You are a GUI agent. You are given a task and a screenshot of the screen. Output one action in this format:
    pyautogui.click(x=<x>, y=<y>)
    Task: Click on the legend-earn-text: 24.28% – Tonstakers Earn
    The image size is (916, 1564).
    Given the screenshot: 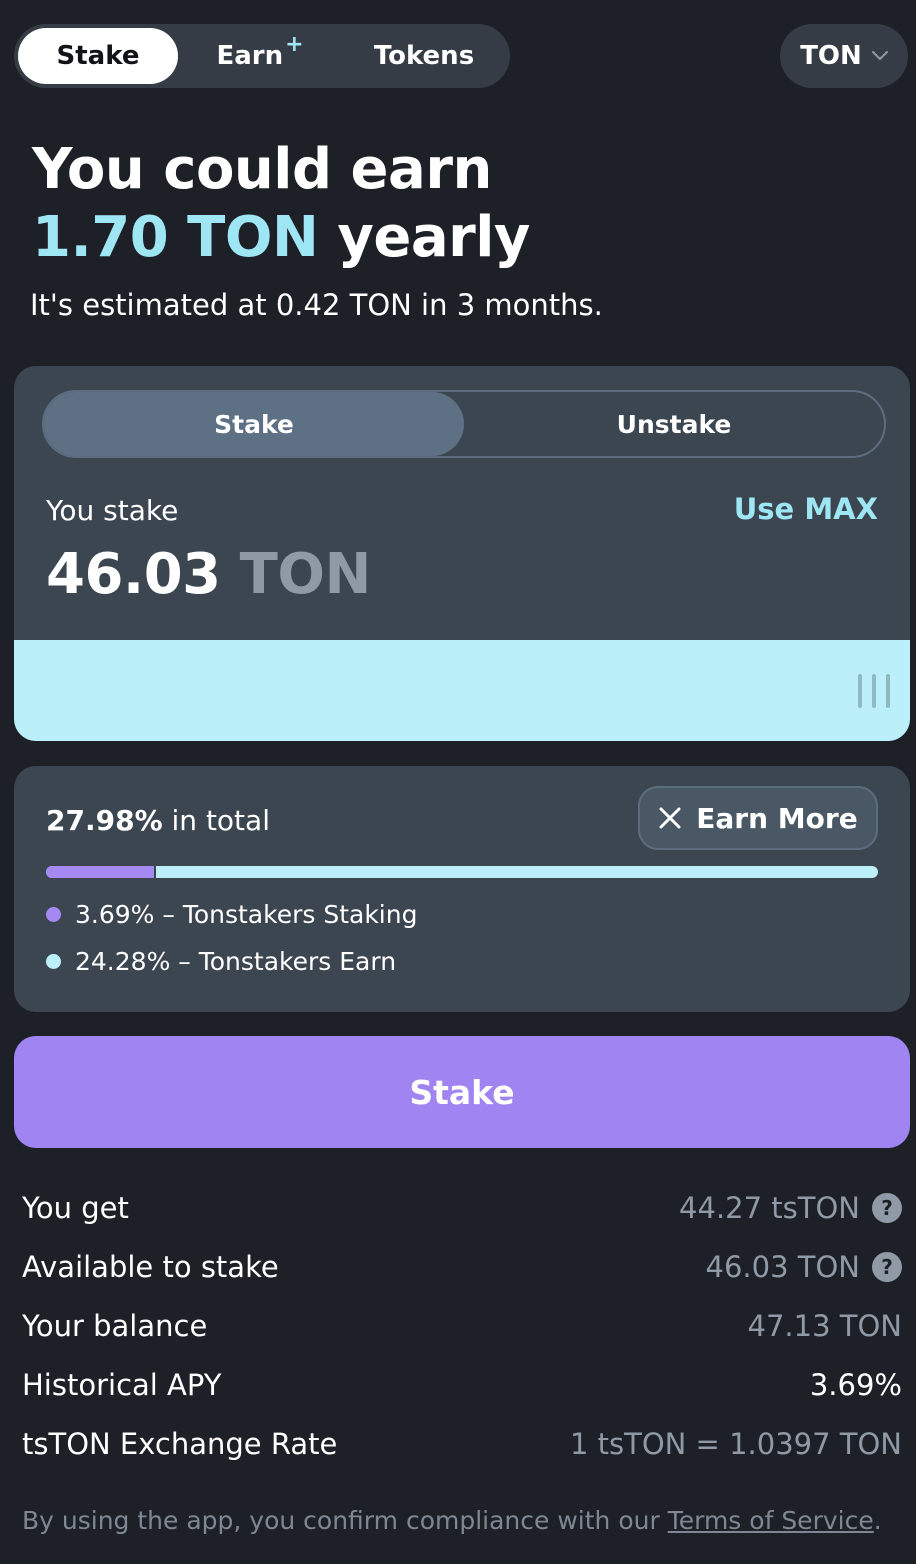 What is the action you would take?
    pyautogui.click(x=236, y=961)
    